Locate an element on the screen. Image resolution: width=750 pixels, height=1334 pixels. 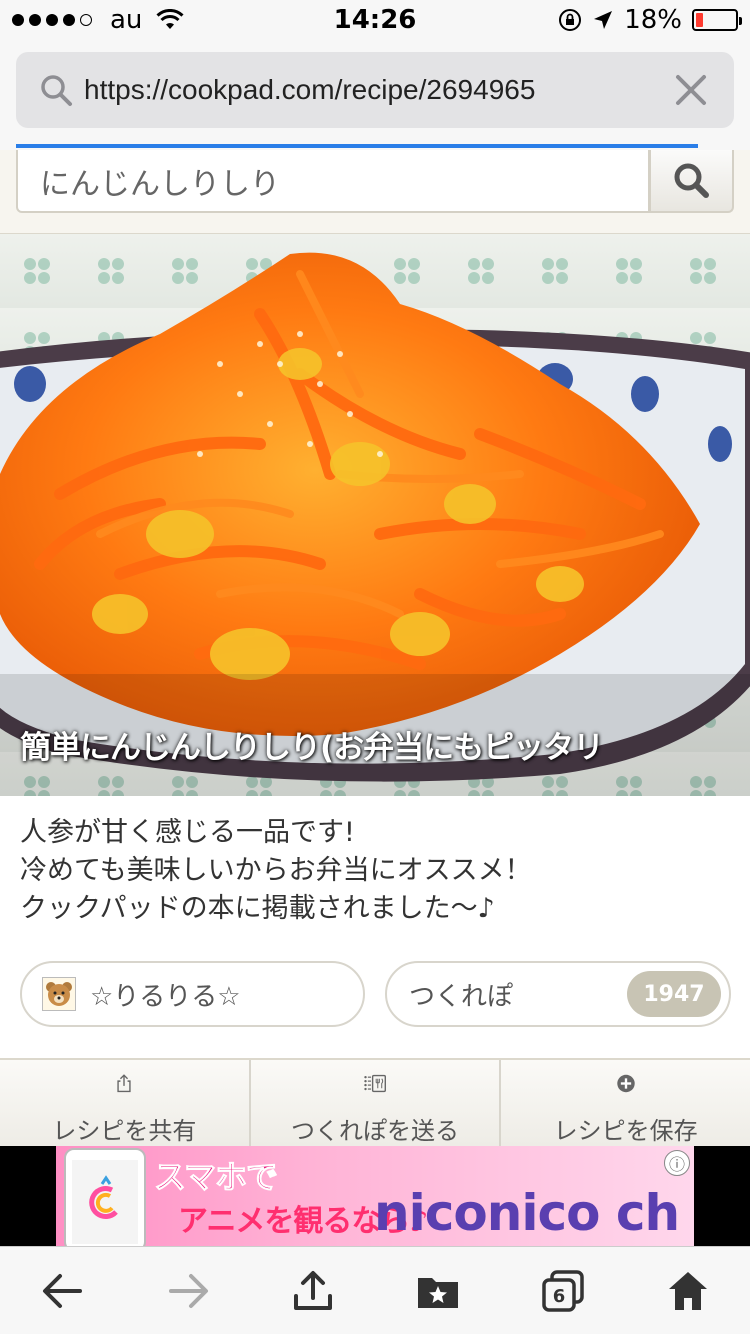
avatar is located at coordinates (59, 994).